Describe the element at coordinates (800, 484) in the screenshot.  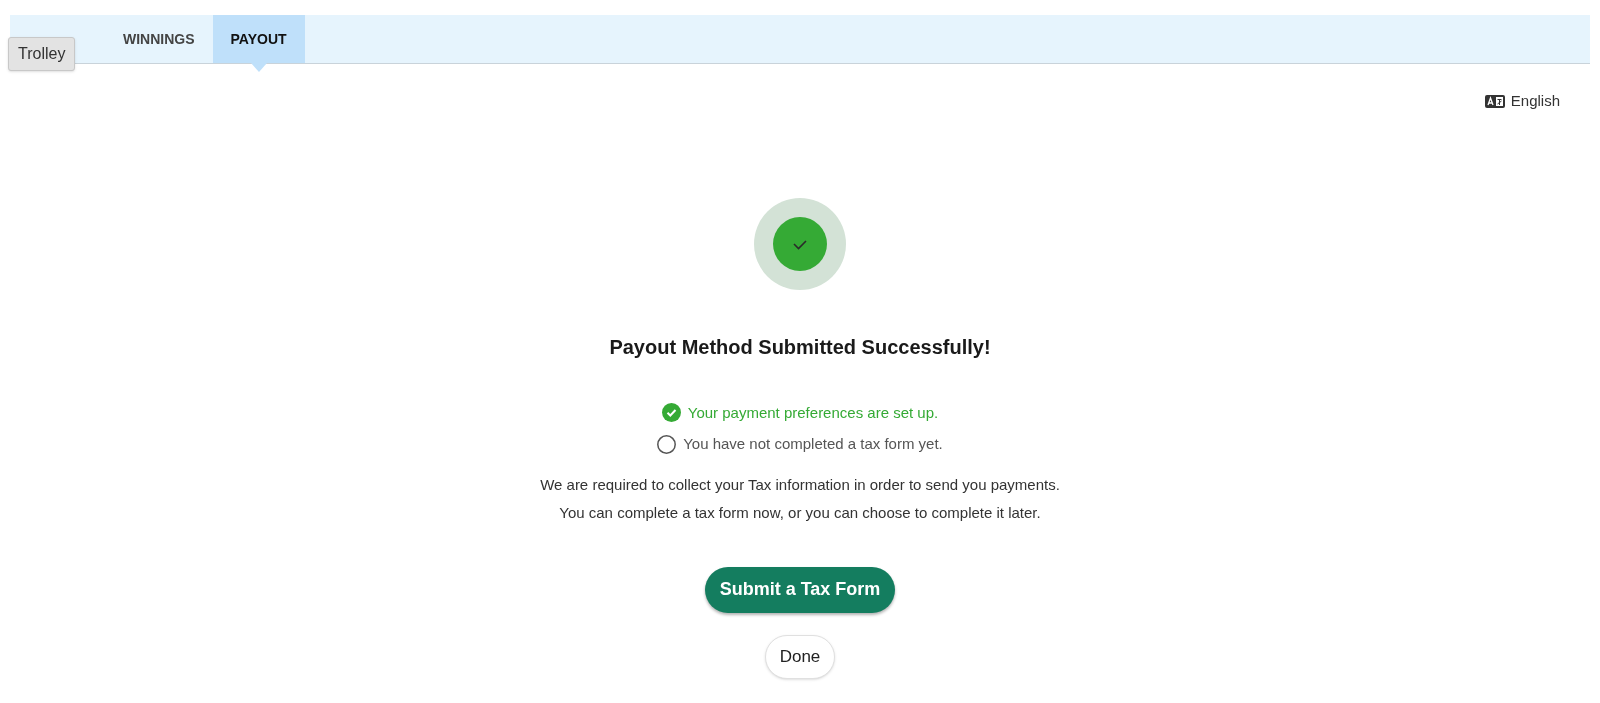
I see `info-text: We are required to collect your Tax information in order to send you payments.` at that location.